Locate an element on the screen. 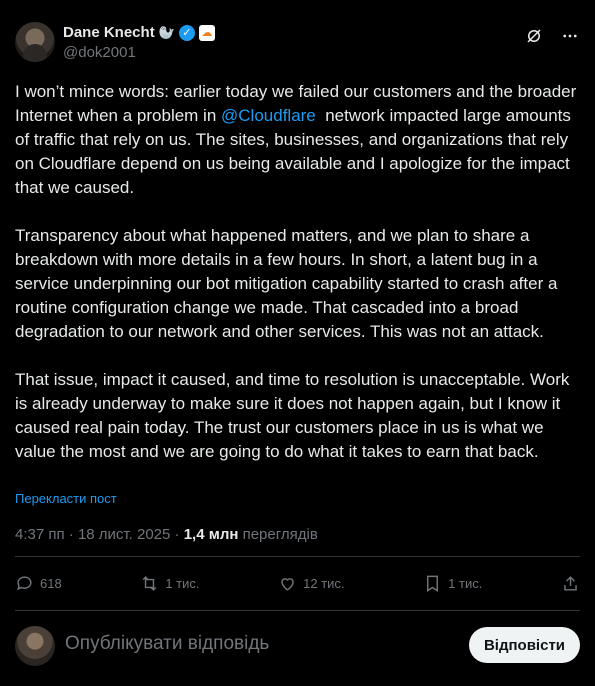 This screenshot has width=595, height=686. bookmark-action: 1 тис. is located at coordinates (452, 583).